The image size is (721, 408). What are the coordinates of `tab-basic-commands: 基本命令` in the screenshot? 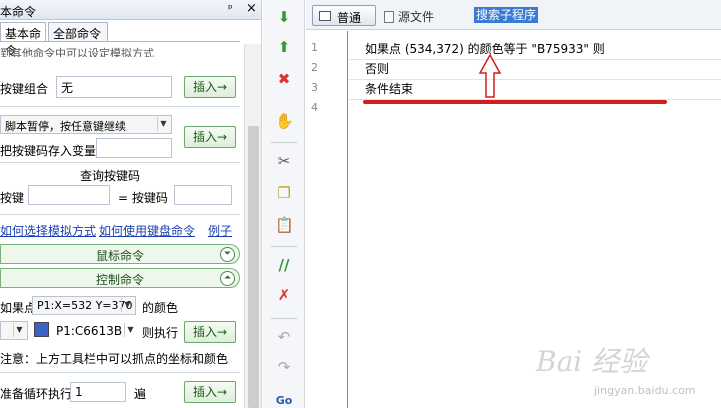 It's located at (23, 40).